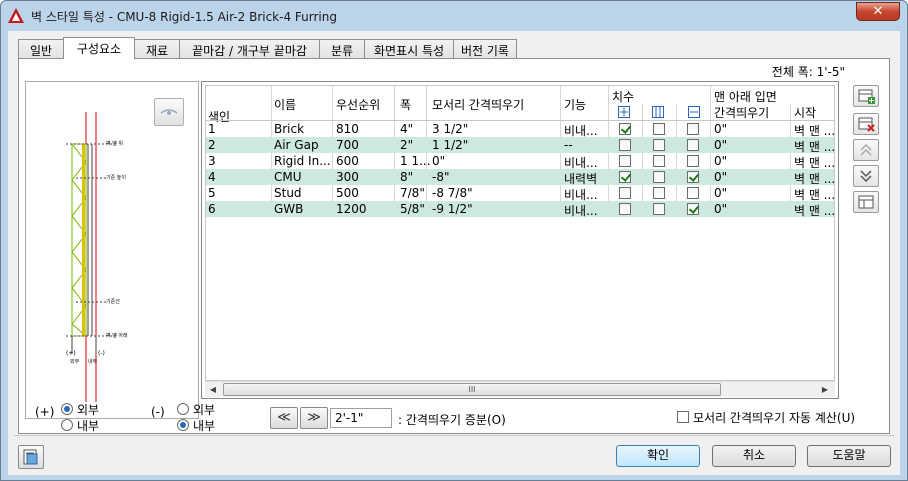  I want to click on plus-outside-radio, so click(67, 409).